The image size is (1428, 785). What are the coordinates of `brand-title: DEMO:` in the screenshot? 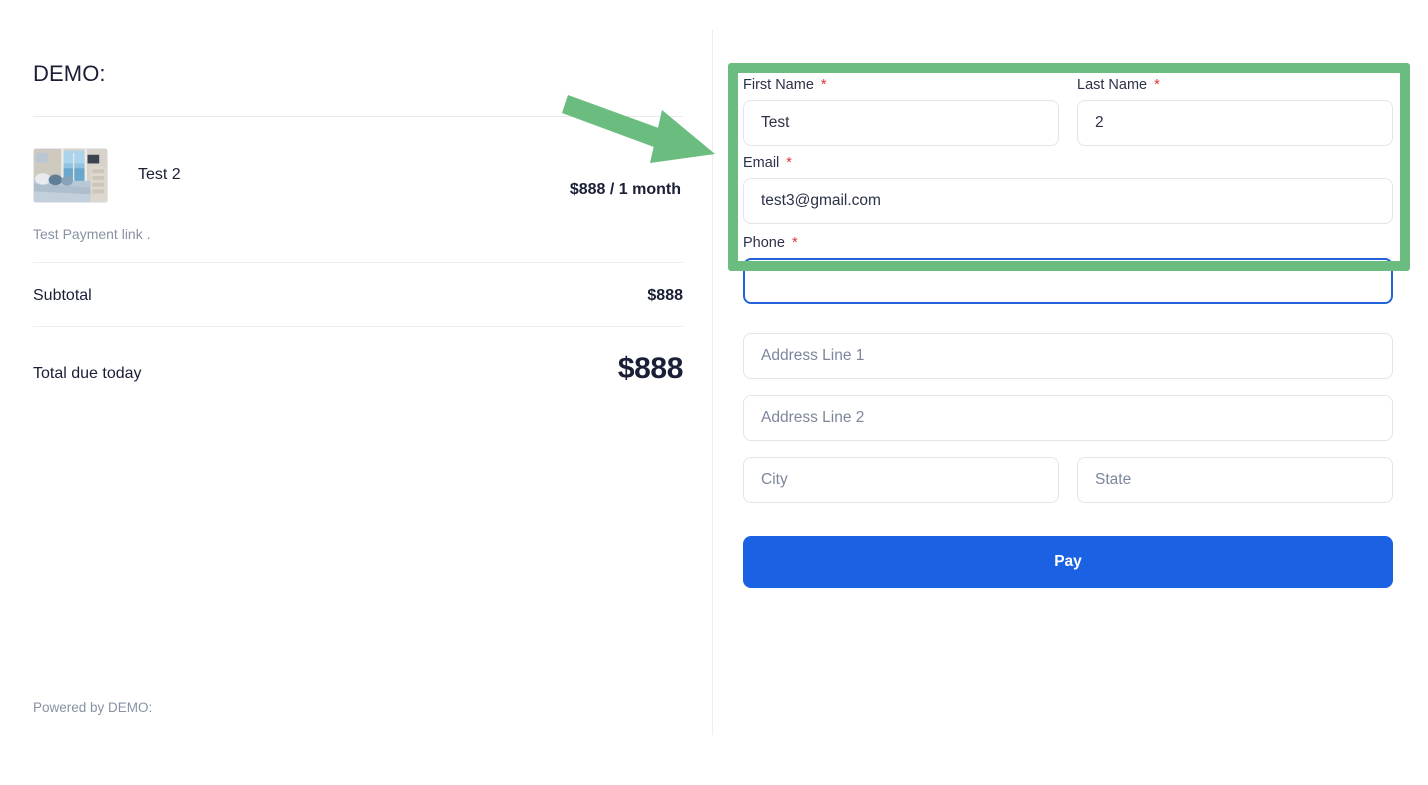 It's located at (69, 73).